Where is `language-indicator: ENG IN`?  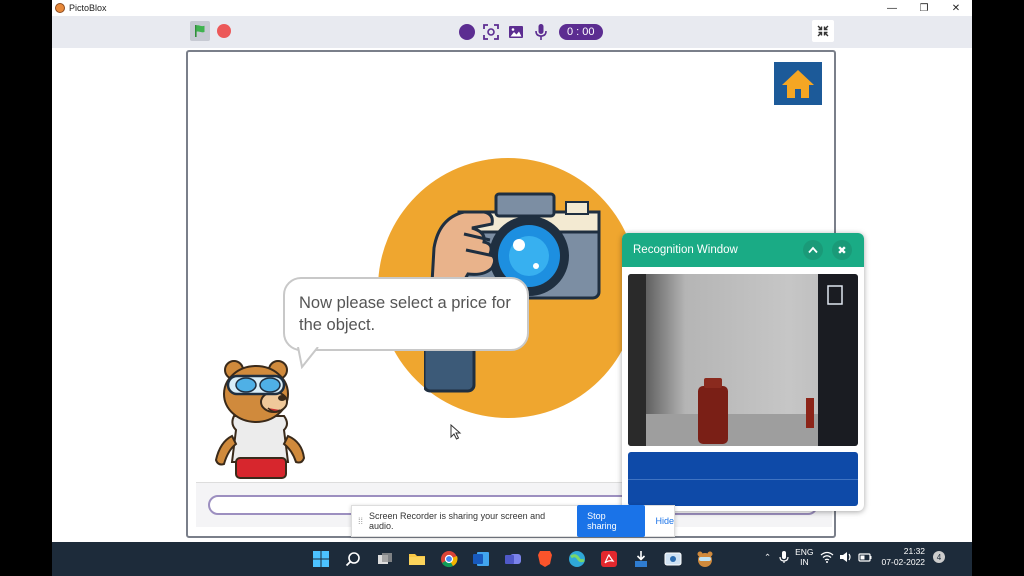
language-indicator: ENG IN is located at coordinates (804, 557).